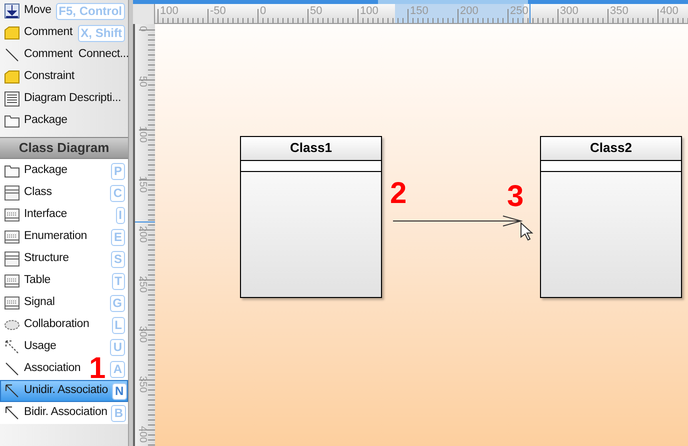 The image size is (688, 446). What do you see at coordinates (46, 258) in the screenshot?
I see `item-label: Structure` at bounding box center [46, 258].